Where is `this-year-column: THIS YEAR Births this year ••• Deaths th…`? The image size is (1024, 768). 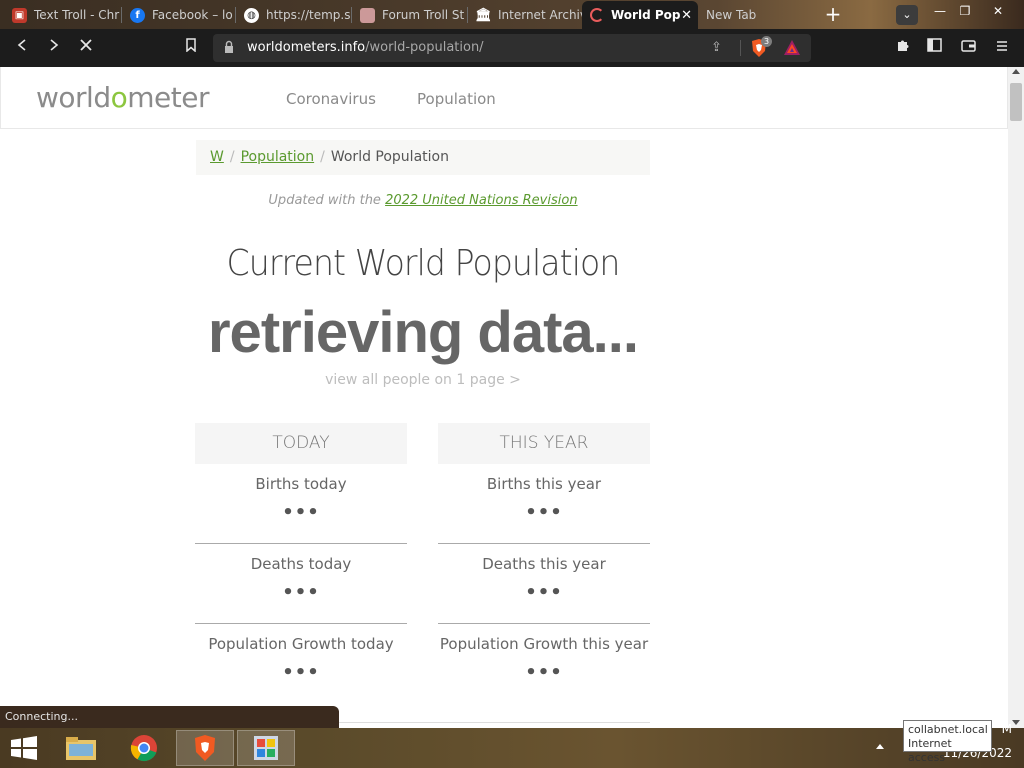 this-year-column: THIS YEAR Births this year ••• Deaths th… is located at coordinates (544, 563).